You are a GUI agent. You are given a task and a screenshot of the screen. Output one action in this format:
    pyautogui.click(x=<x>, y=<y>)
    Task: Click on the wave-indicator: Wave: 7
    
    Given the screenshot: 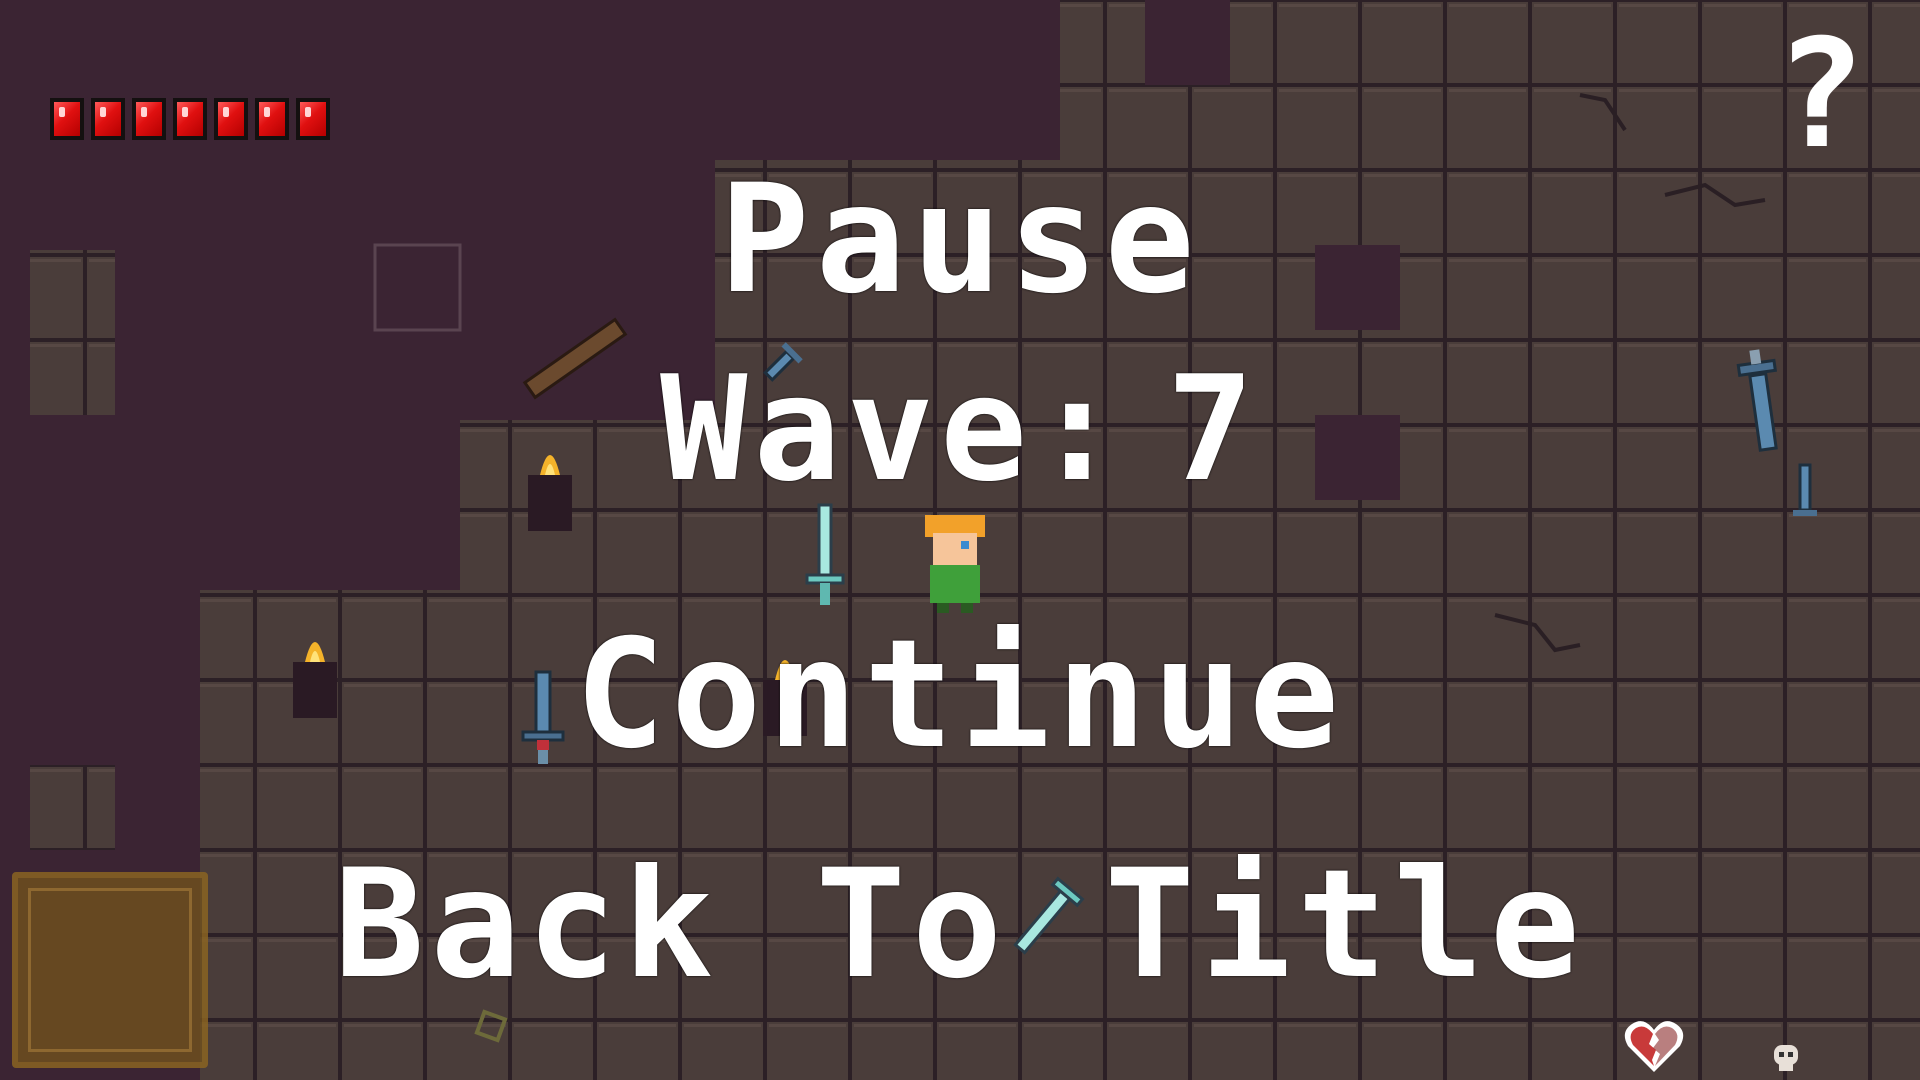 What is the action you would take?
    pyautogui.click(x=960, y=430)
    